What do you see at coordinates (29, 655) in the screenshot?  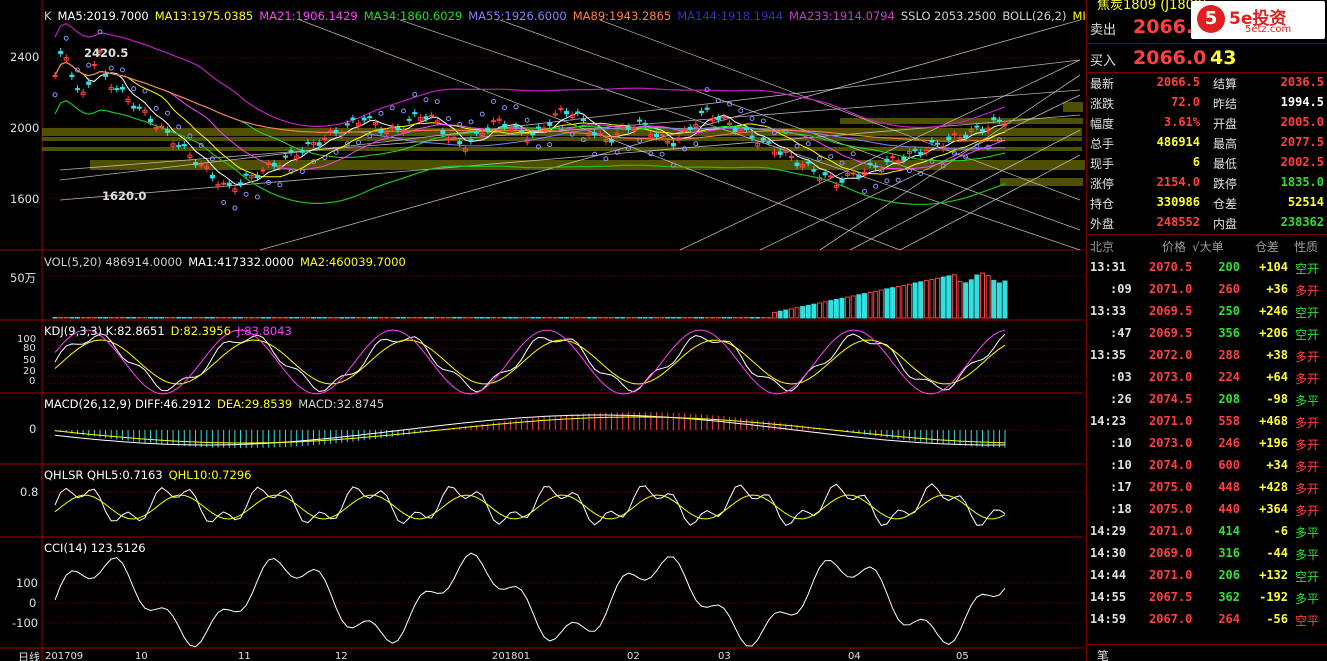 I see `period-label: 日线` at bounding box center [29, 655].